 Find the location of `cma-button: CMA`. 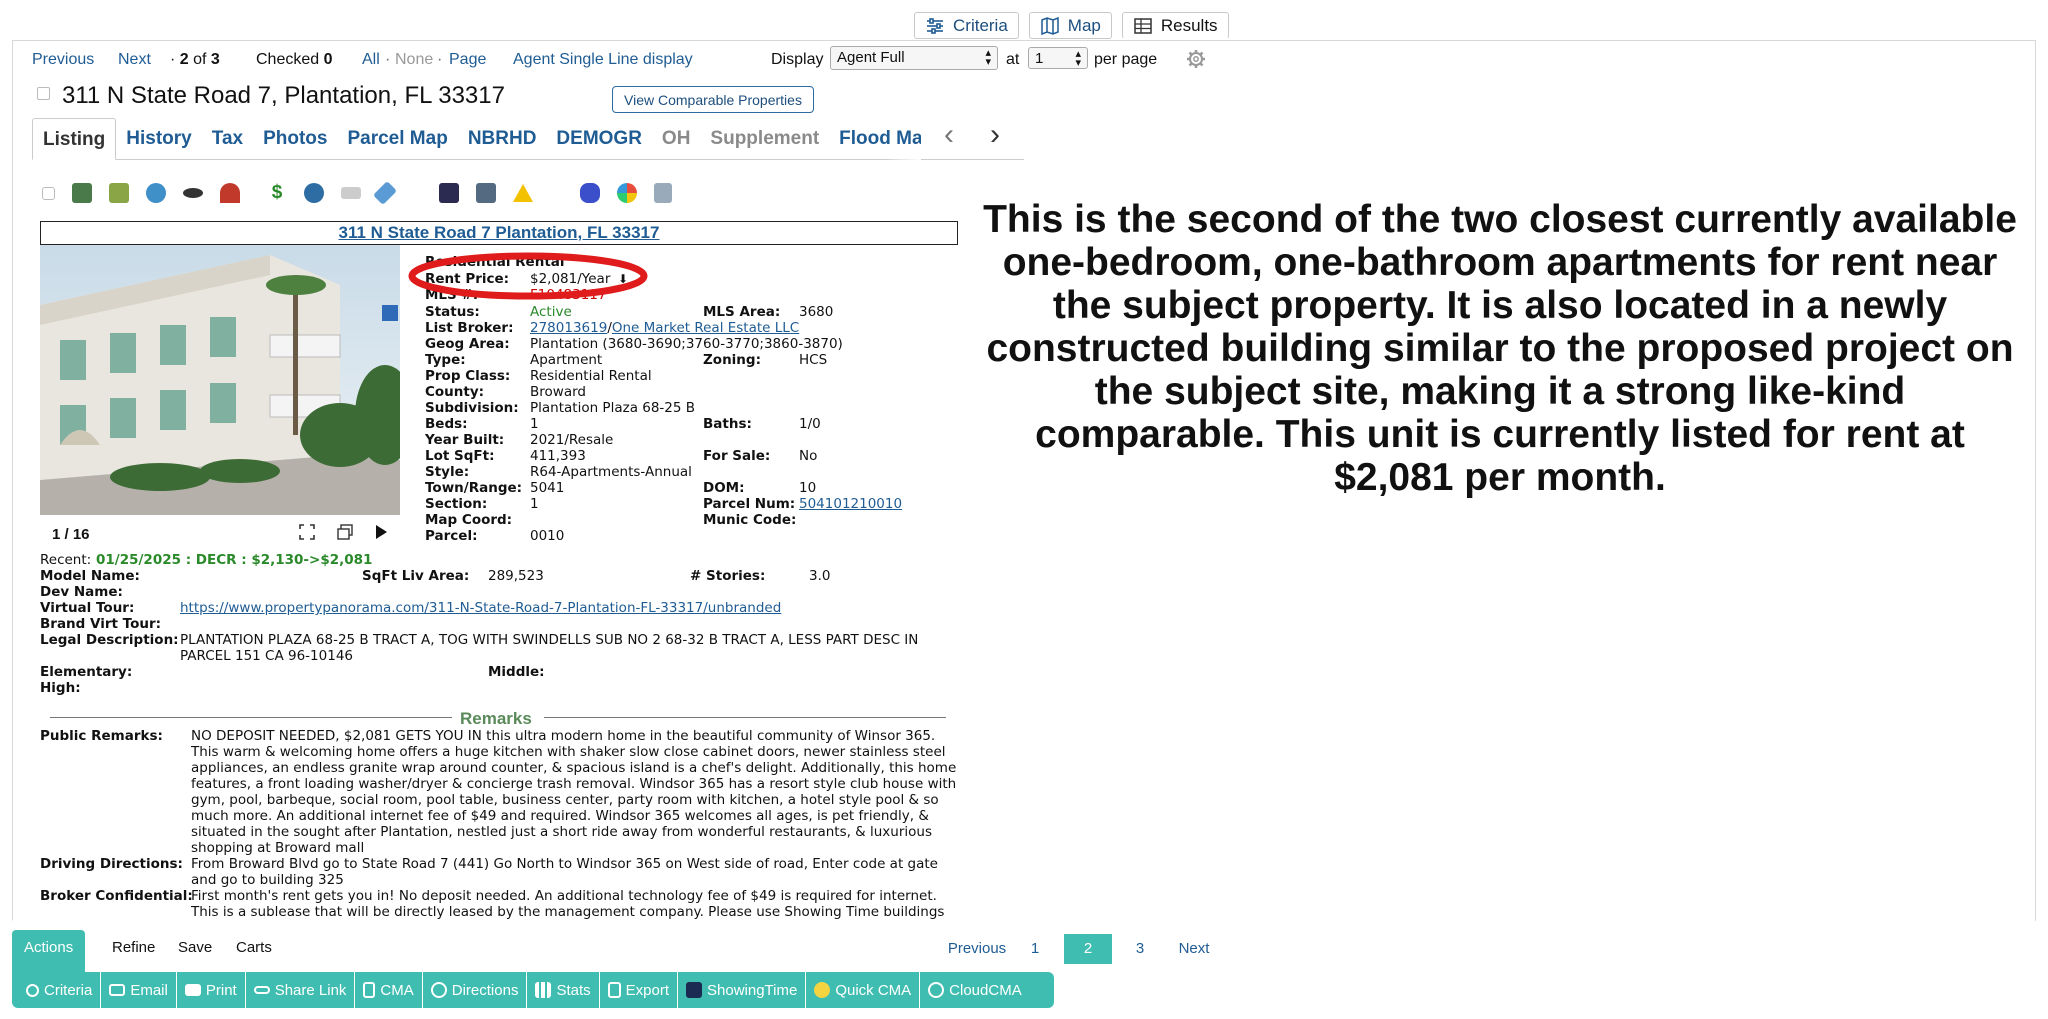

cma-button: CMA is located at coordinates (389, 990).